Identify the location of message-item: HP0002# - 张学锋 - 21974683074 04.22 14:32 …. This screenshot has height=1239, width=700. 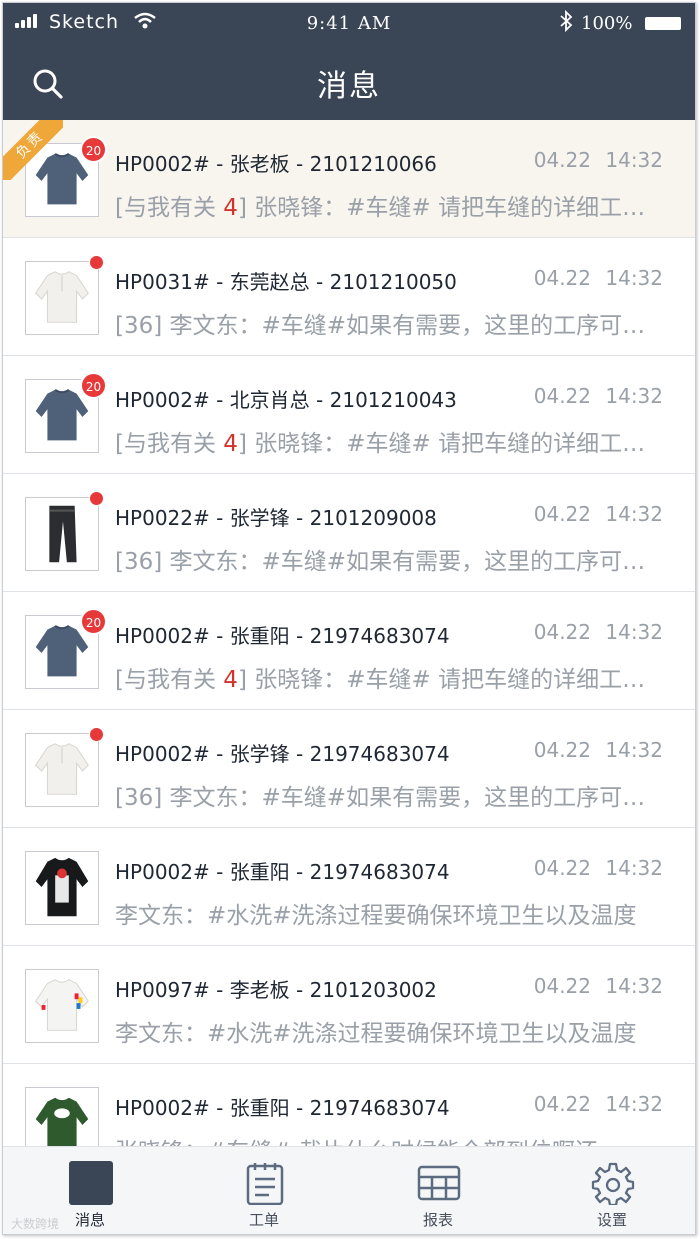
(349, 769).